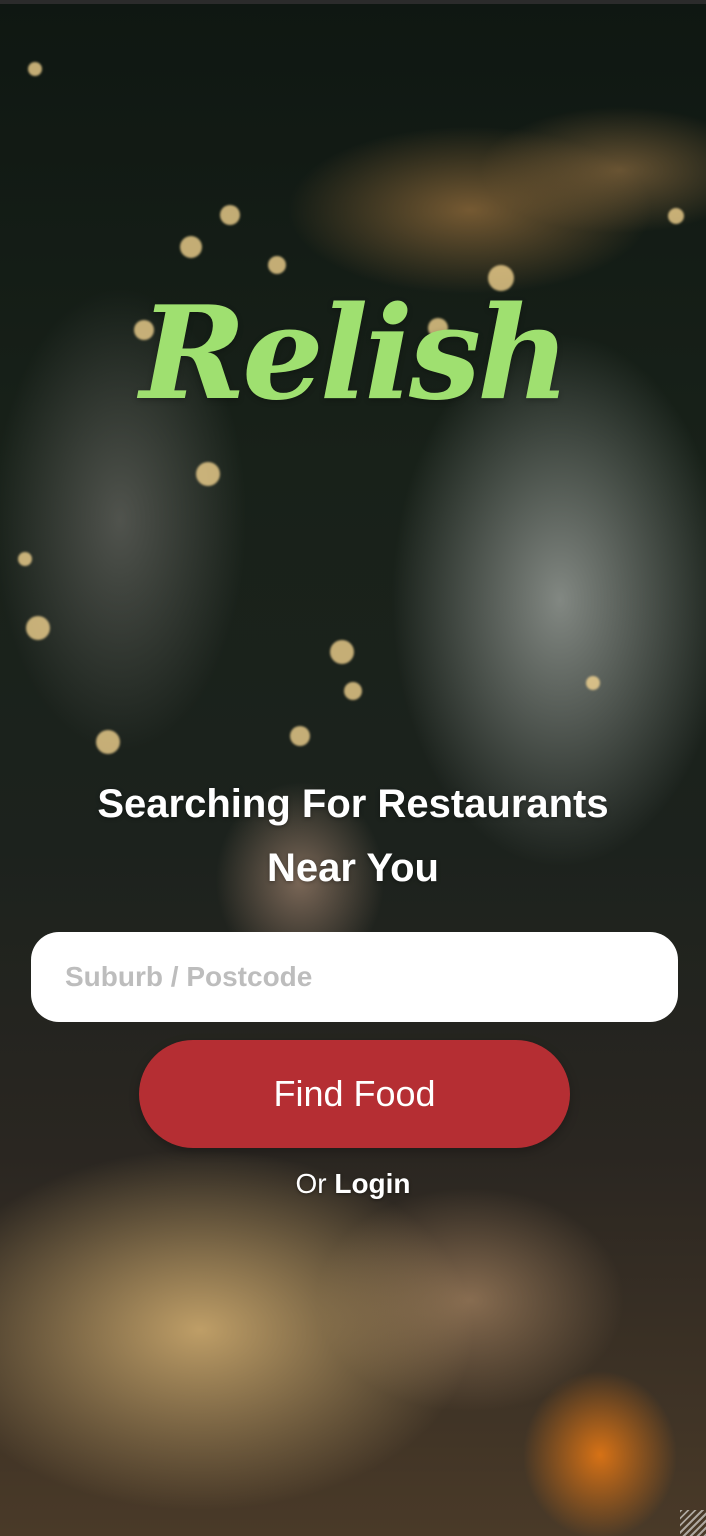  What do you see at coordinates (311, 1183) in the screenshot?
I see `or-text: Or` at bounding box center [311, 1183].